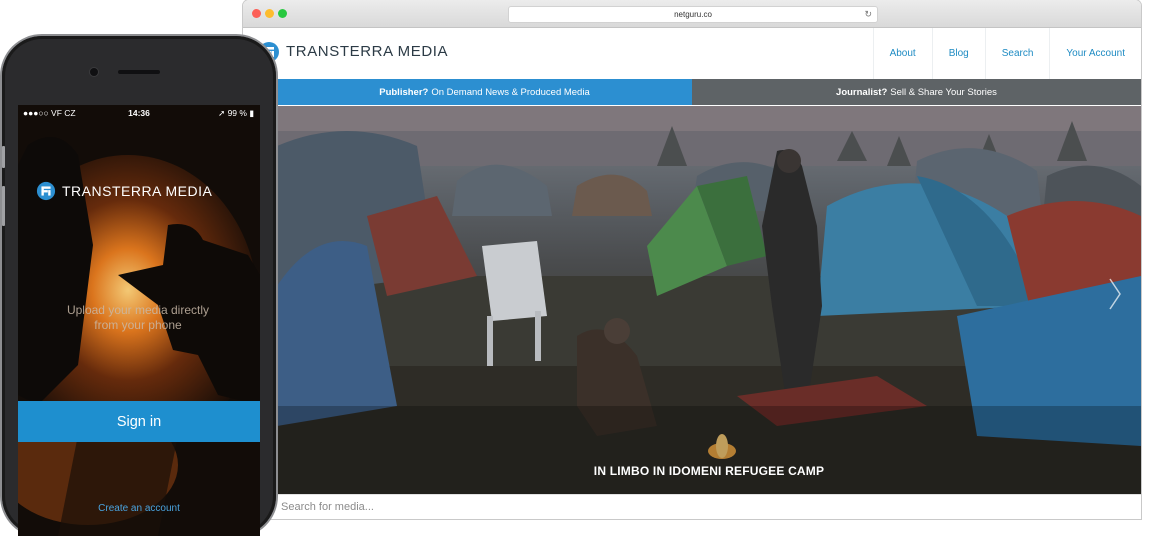 Image resolution: width=1170 pixels, height=536 pixels. Describe the element at coordinates (251, 113) in the screenshot. I see `battery-icon: ▮` at that location.